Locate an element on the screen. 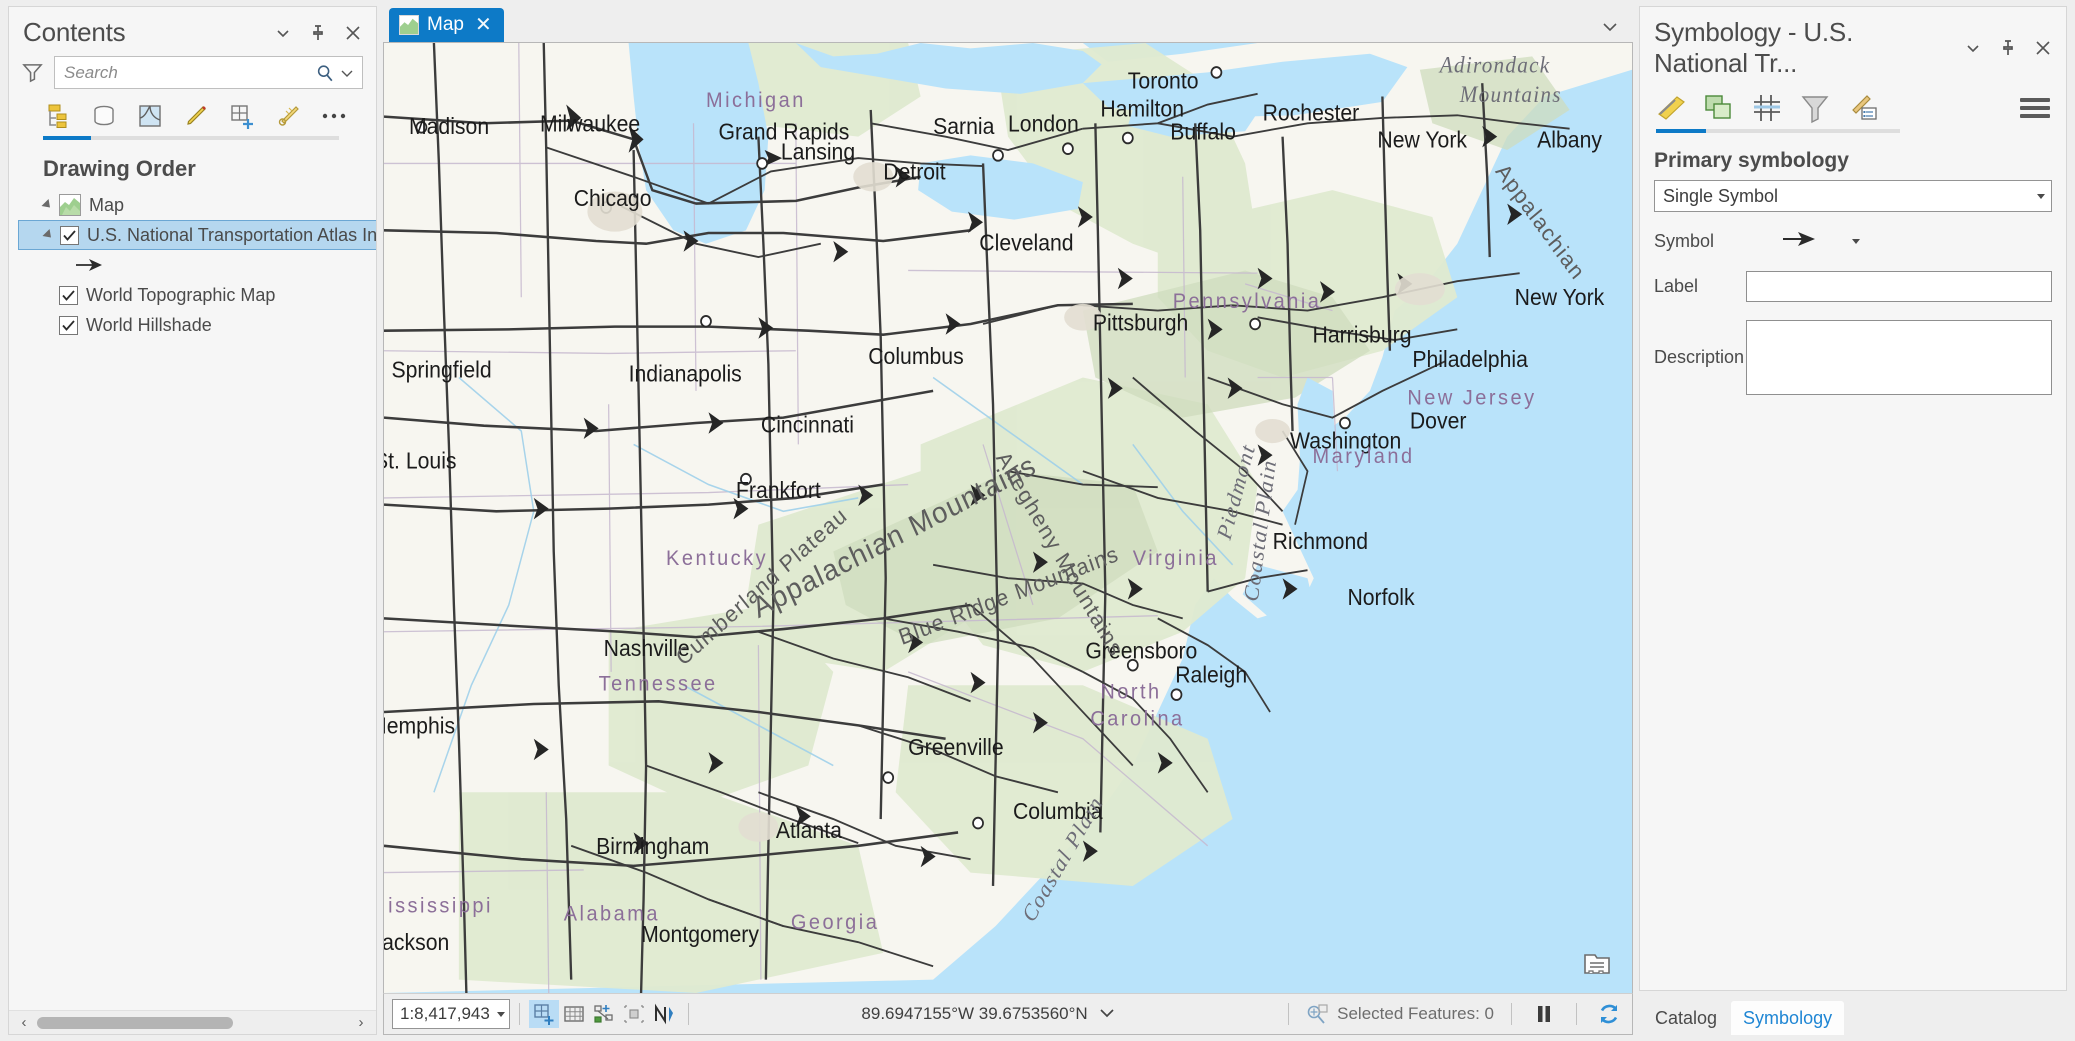 Image resolution: width=2075 pixels, height=1041 pixels. tree-item-label: U.S. National Transportation Atlas Int is located at coordinates (231, 234).